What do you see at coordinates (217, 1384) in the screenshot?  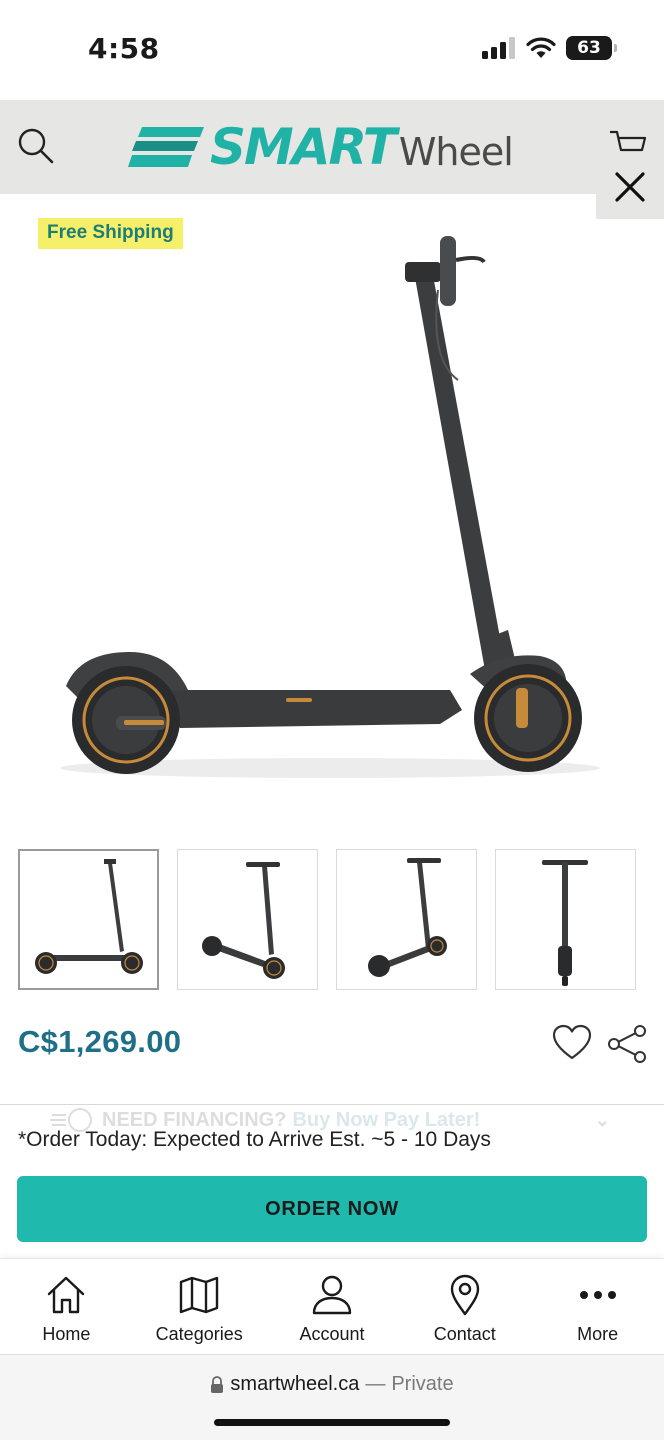 I see `lock-icon` at bounding box center [217, 1384].